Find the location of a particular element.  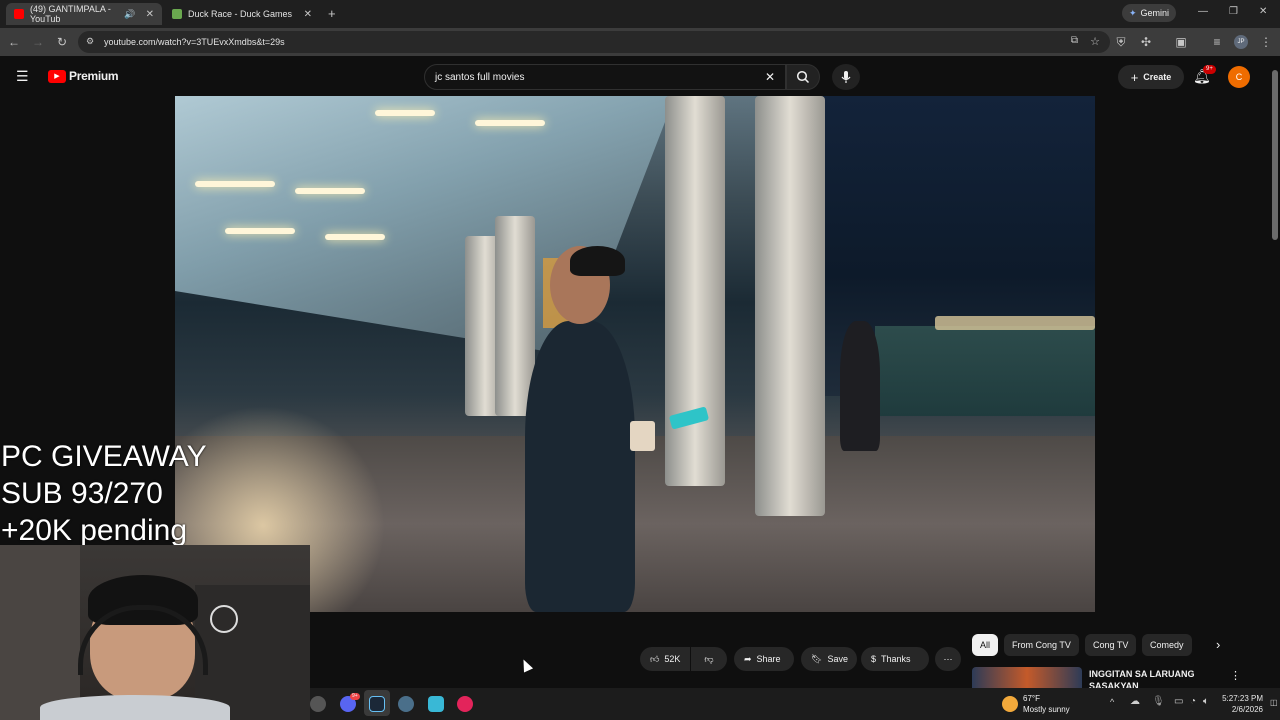

tray-display-icon: ▭ is located at coordinates (1178, 701).